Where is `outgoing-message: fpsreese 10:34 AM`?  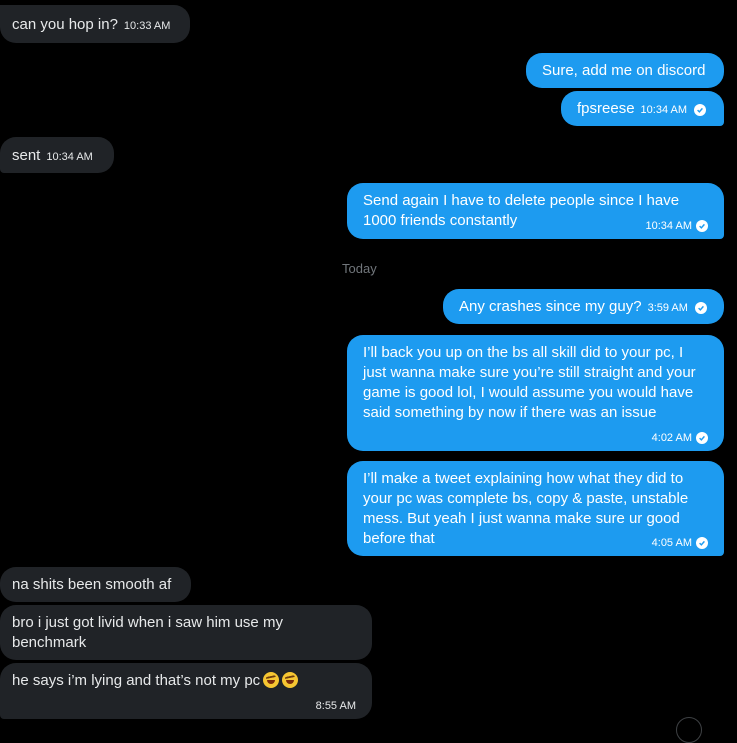
outgoing-message: fpsreese 10:34 AM is located at coordinates (642, 108).